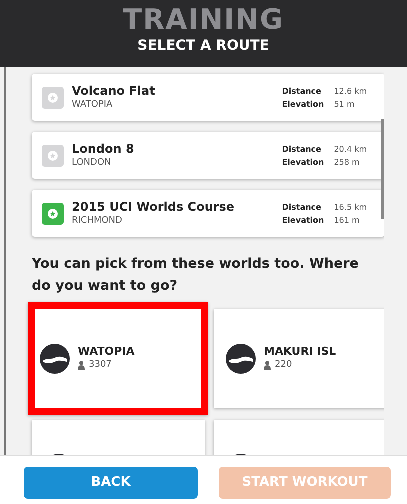 The width and height of the screenshot is (407, 504). What do you see at coordinates (100, 365) in the screenshot?
I see `rider-count: 3307` at bounding box center [100, 365].